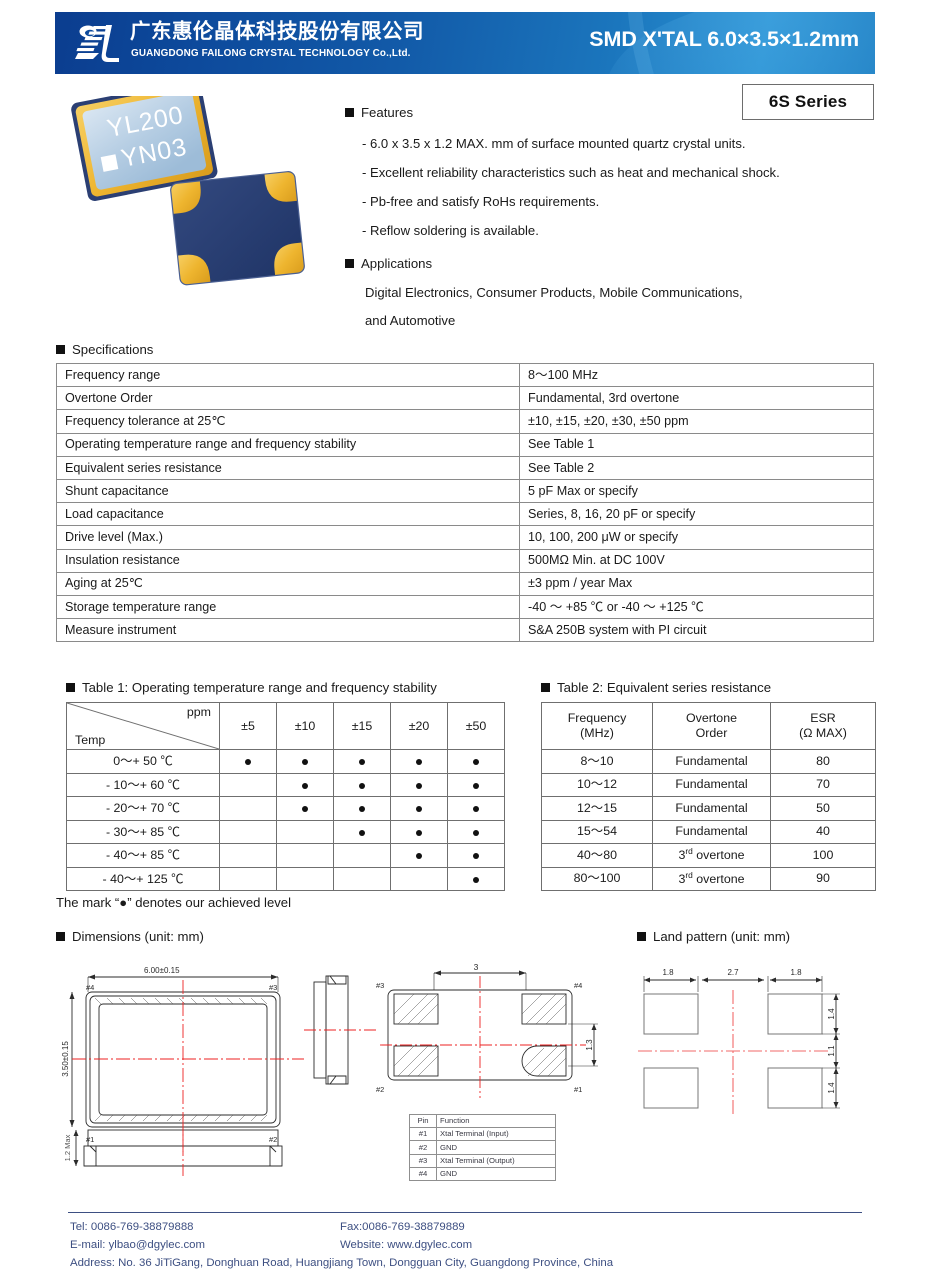  I want to click on table2-header-row: Frequency (MHz) Overtone Order ESR (Ω MAX), so click(708, 726).